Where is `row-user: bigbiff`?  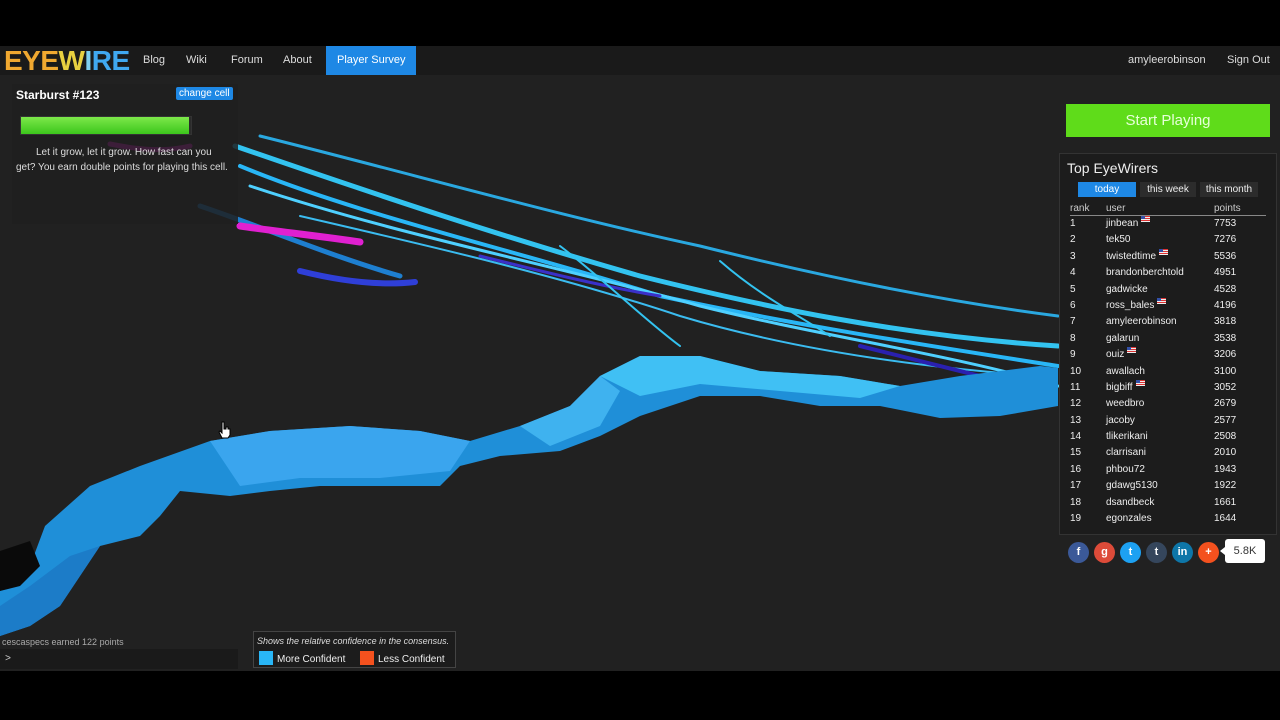 row-user: bigbiff is located at coordinates (1125, 387).